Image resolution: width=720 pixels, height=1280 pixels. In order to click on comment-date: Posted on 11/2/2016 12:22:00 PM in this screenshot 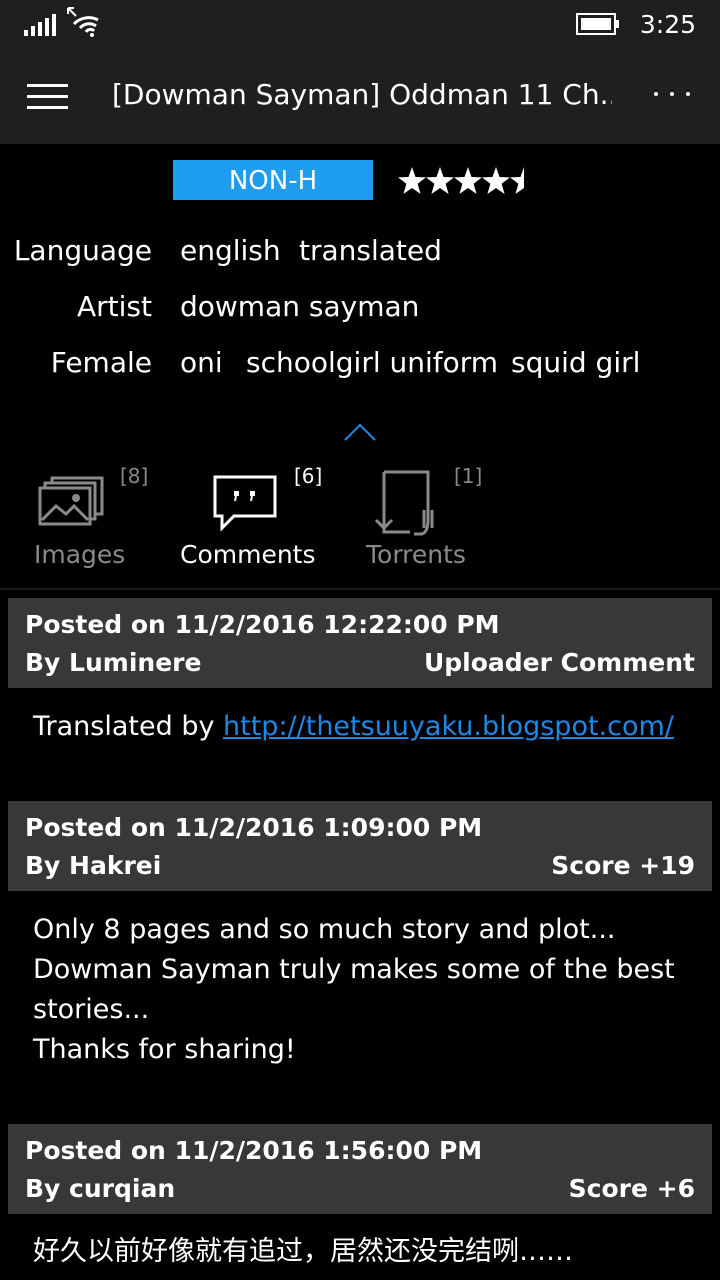, I will do `click(262, 624)`.